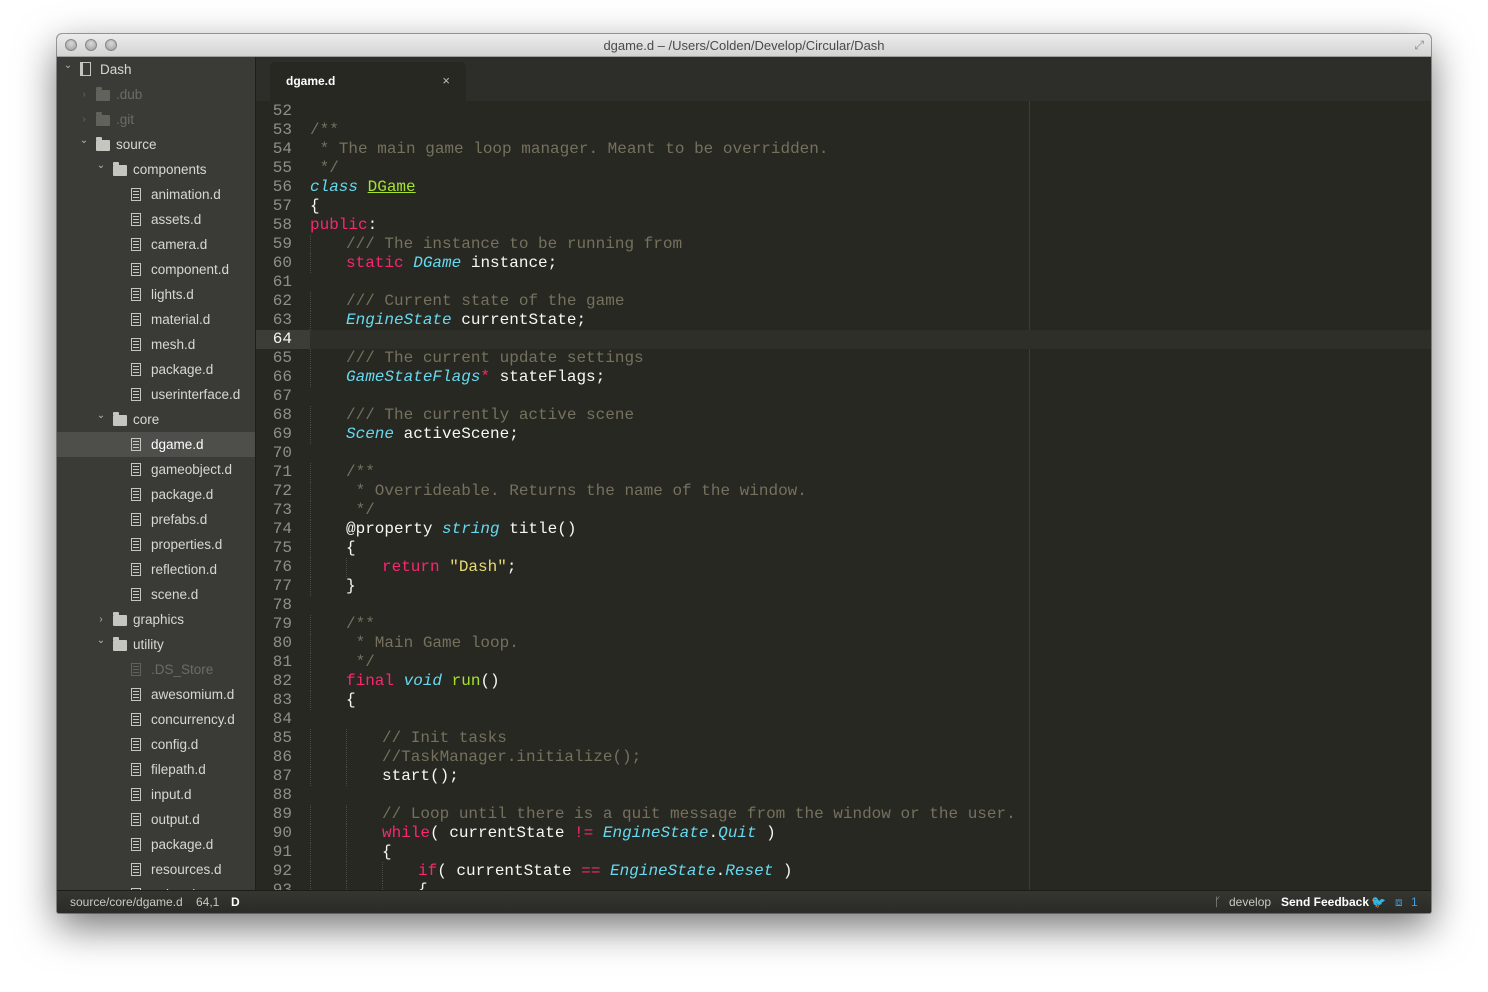  Describe the element at coordinates (446, 80) in the screenshot. I see `tab-close-icon: ×` at that location.